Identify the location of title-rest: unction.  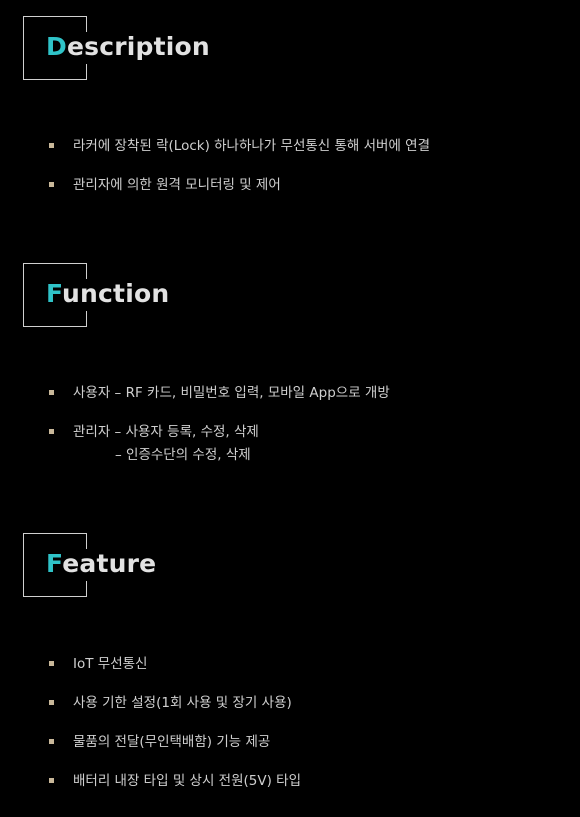
(116, 293).